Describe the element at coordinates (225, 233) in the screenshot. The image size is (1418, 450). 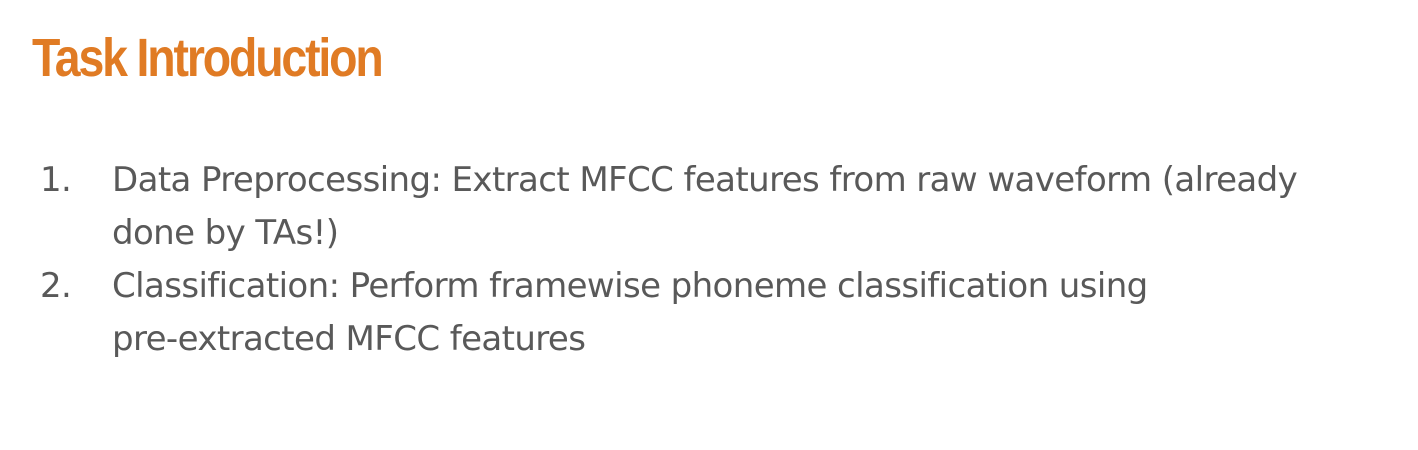
I see `list-item-text-line: done by TAs!)` at that location.